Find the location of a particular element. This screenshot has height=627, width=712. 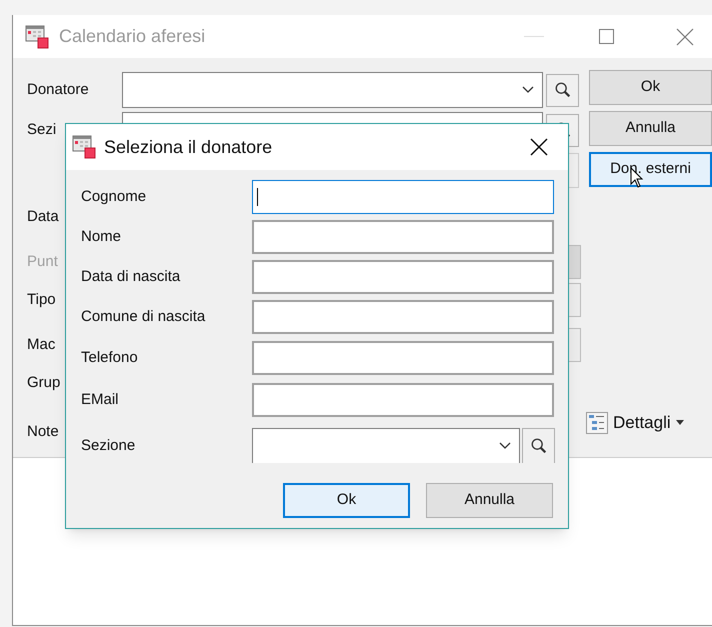

list-icon is located at coordinates (597, 423).